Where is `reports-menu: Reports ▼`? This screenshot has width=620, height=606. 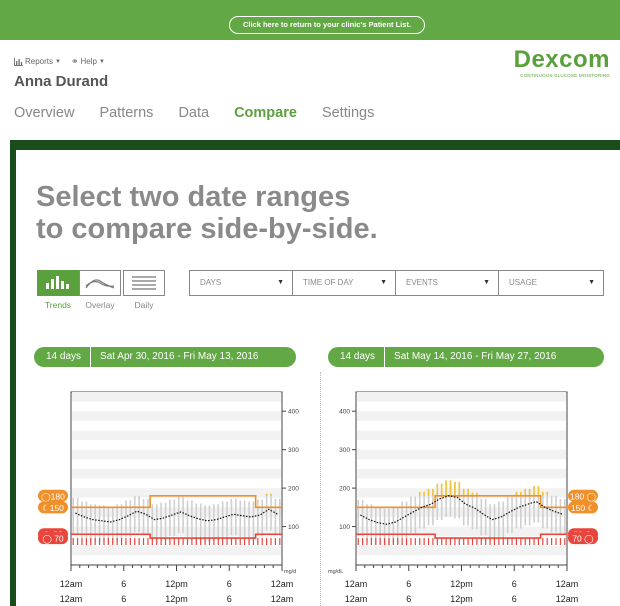 reports-menu: Reports ▼ is located at coordinates (37, 61).